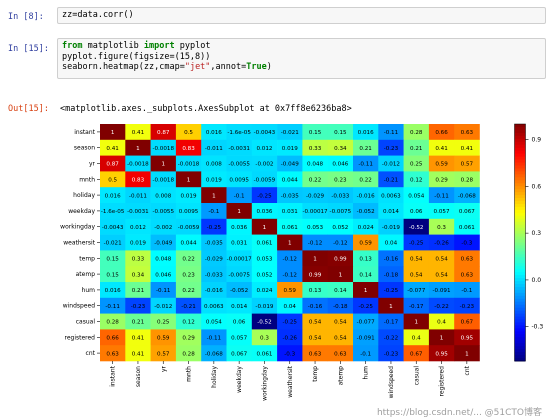 This screenshot has width=554, height=420. Describe the element at coordinates (28, 49) in the screenshot. I see `input-prompt-15: In [15]:` at that location.